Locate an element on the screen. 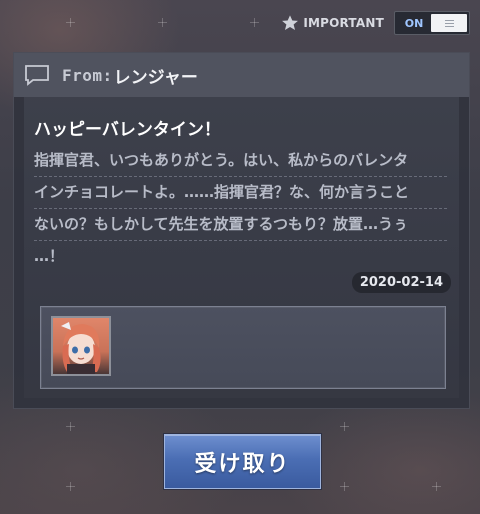 The height and width of the screenshot is (514, 480). character-portrait-icon is located at coordinates (81, 346).